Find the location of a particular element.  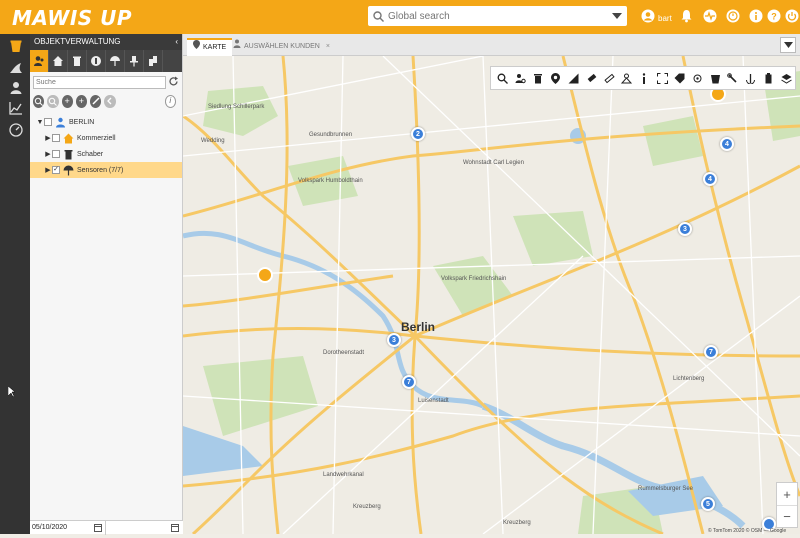

sensor-marker: 2 is located at coordinates (418, 134).